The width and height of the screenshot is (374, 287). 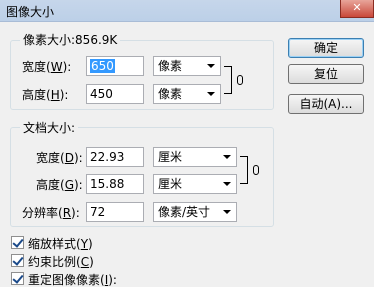 What do you see at coordinates (115, 157) in the screenshot?
I see `doc-width-input: 22.93` at bounding box center [115, 157].